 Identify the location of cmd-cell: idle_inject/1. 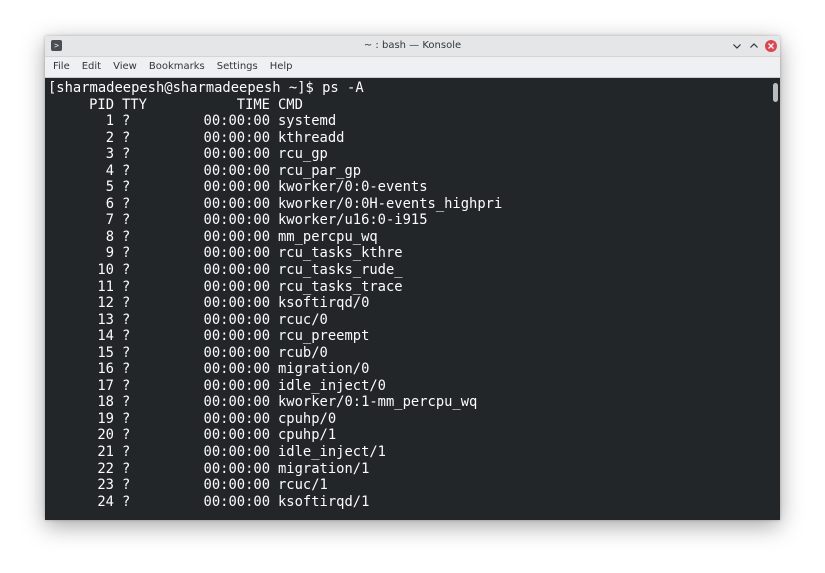
(332, 452).